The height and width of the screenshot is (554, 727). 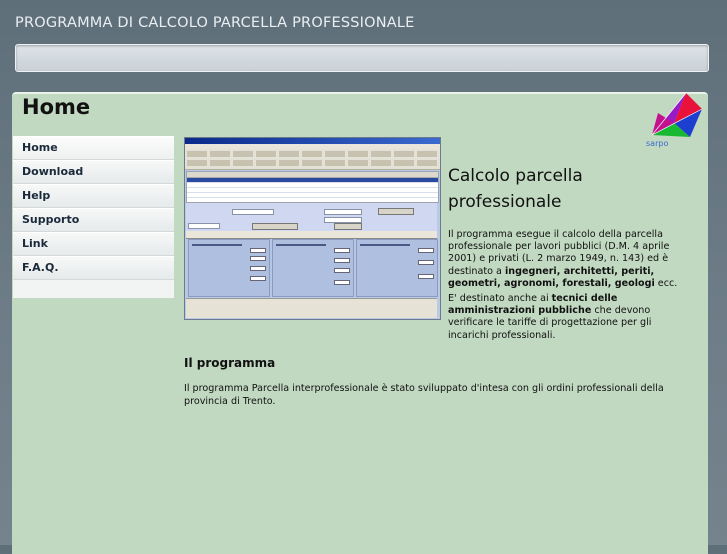 I want to click on thumb-grid, so click(x=312, y=187).